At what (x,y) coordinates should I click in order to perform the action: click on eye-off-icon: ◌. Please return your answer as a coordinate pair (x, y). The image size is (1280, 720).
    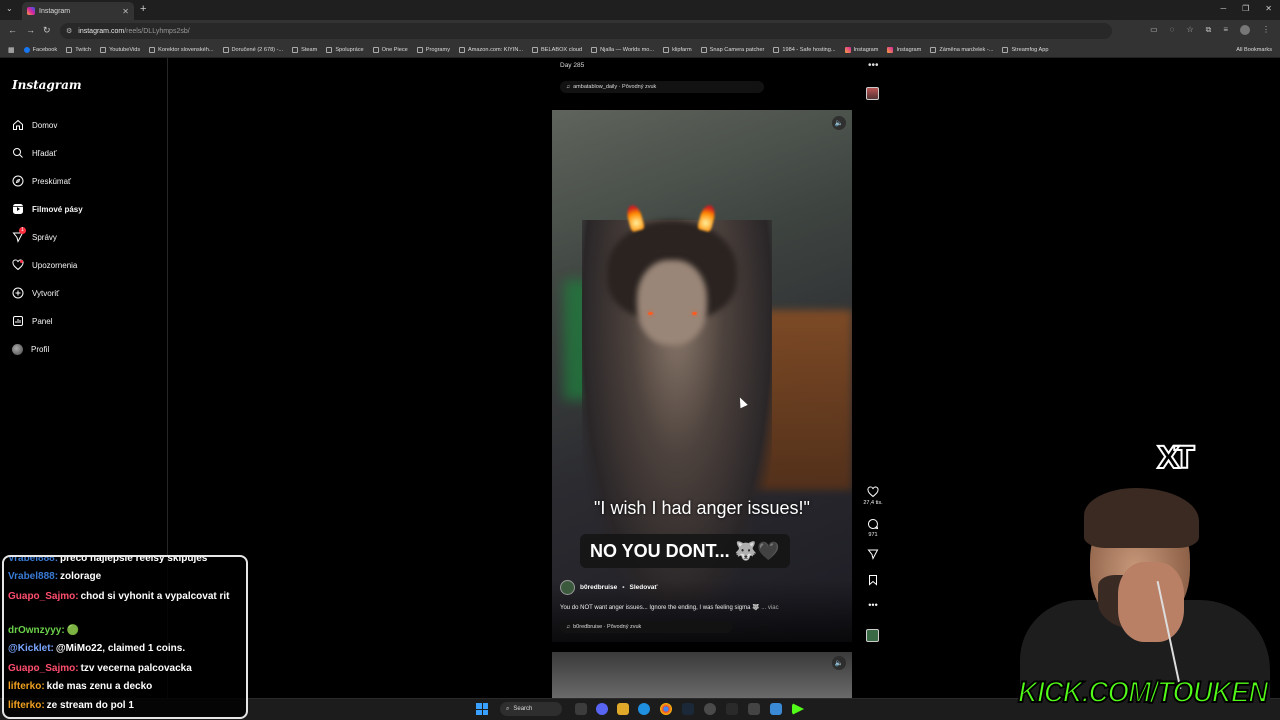
    Looking at the image, I should click on (1172, 30).